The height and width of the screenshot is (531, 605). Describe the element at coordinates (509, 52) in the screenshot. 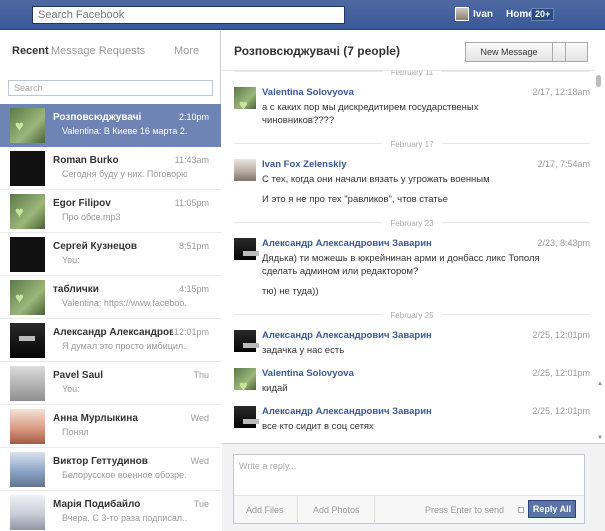

I see `new-message-button: New Message` at that location.